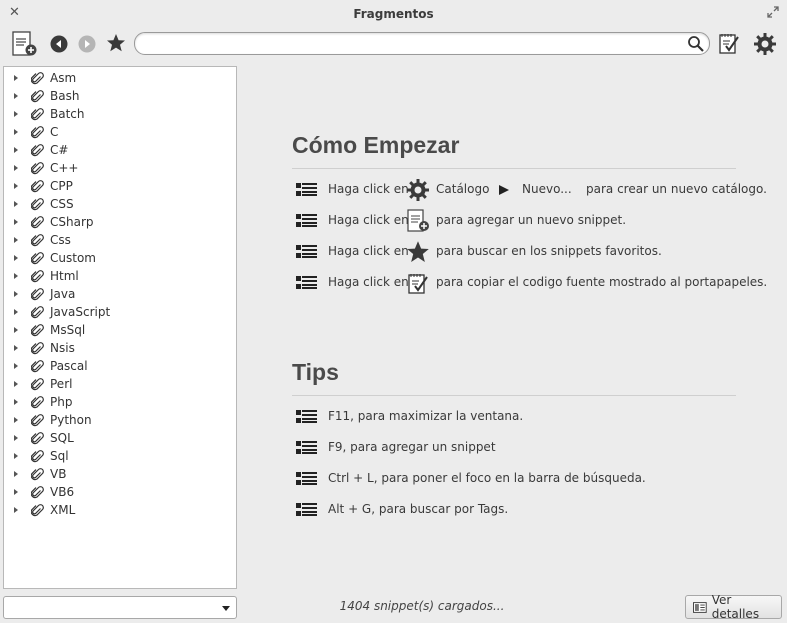 The image size is (787, 623). Describe the element at coordinates (514, 395) in the screenshot. I see `divider` at that location.